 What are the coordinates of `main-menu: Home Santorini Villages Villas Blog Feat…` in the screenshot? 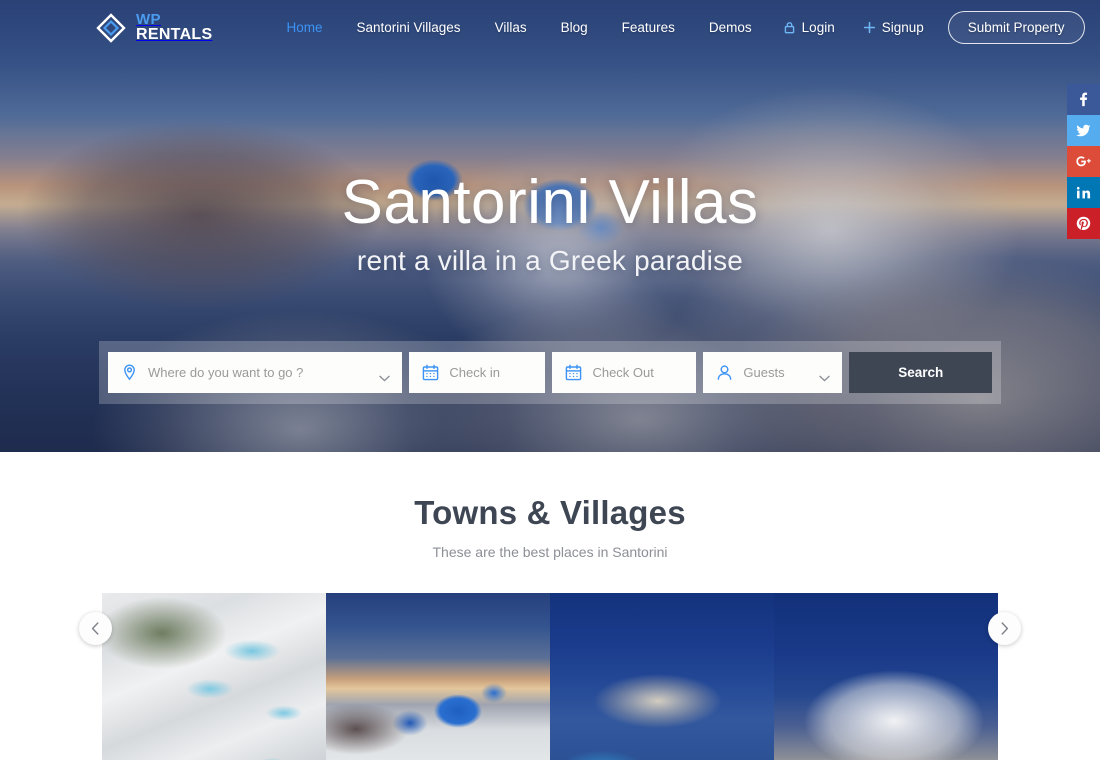 It's located at (518, 27).